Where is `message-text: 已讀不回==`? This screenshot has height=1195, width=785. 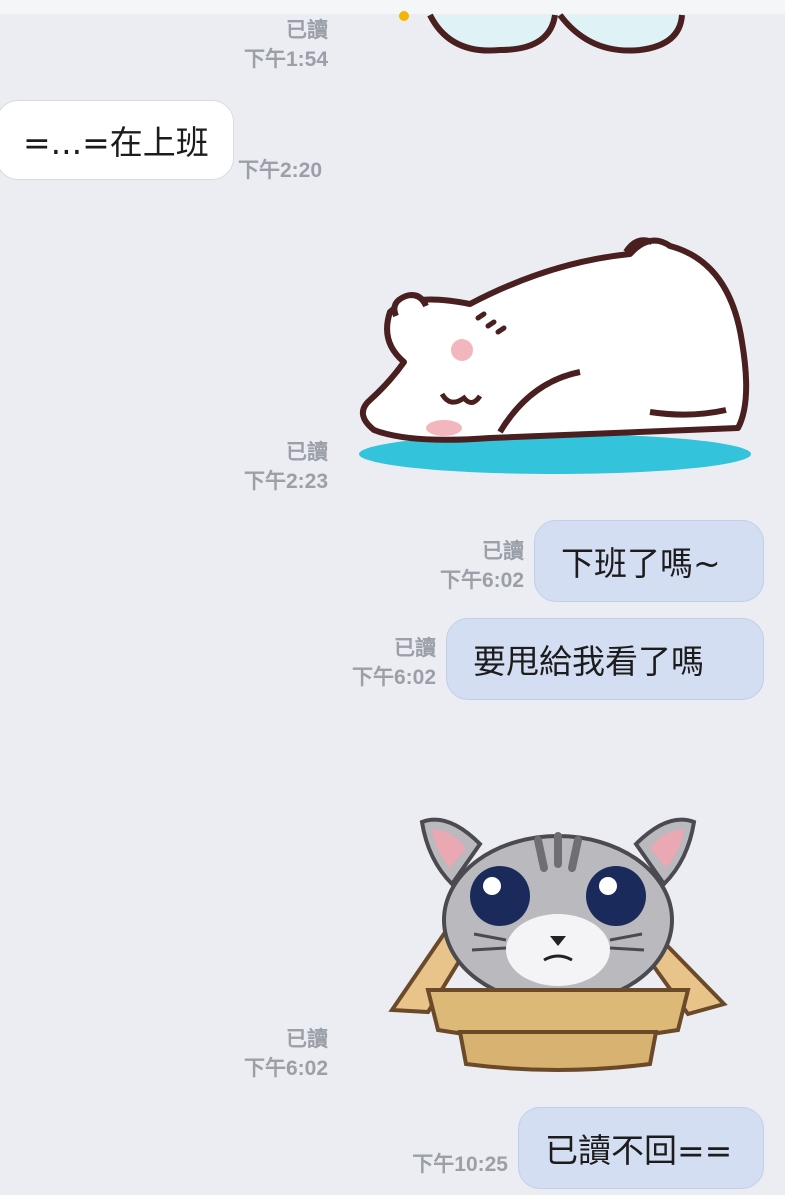 message-text: 已讀不回== is located at coordinates (639, 1150).